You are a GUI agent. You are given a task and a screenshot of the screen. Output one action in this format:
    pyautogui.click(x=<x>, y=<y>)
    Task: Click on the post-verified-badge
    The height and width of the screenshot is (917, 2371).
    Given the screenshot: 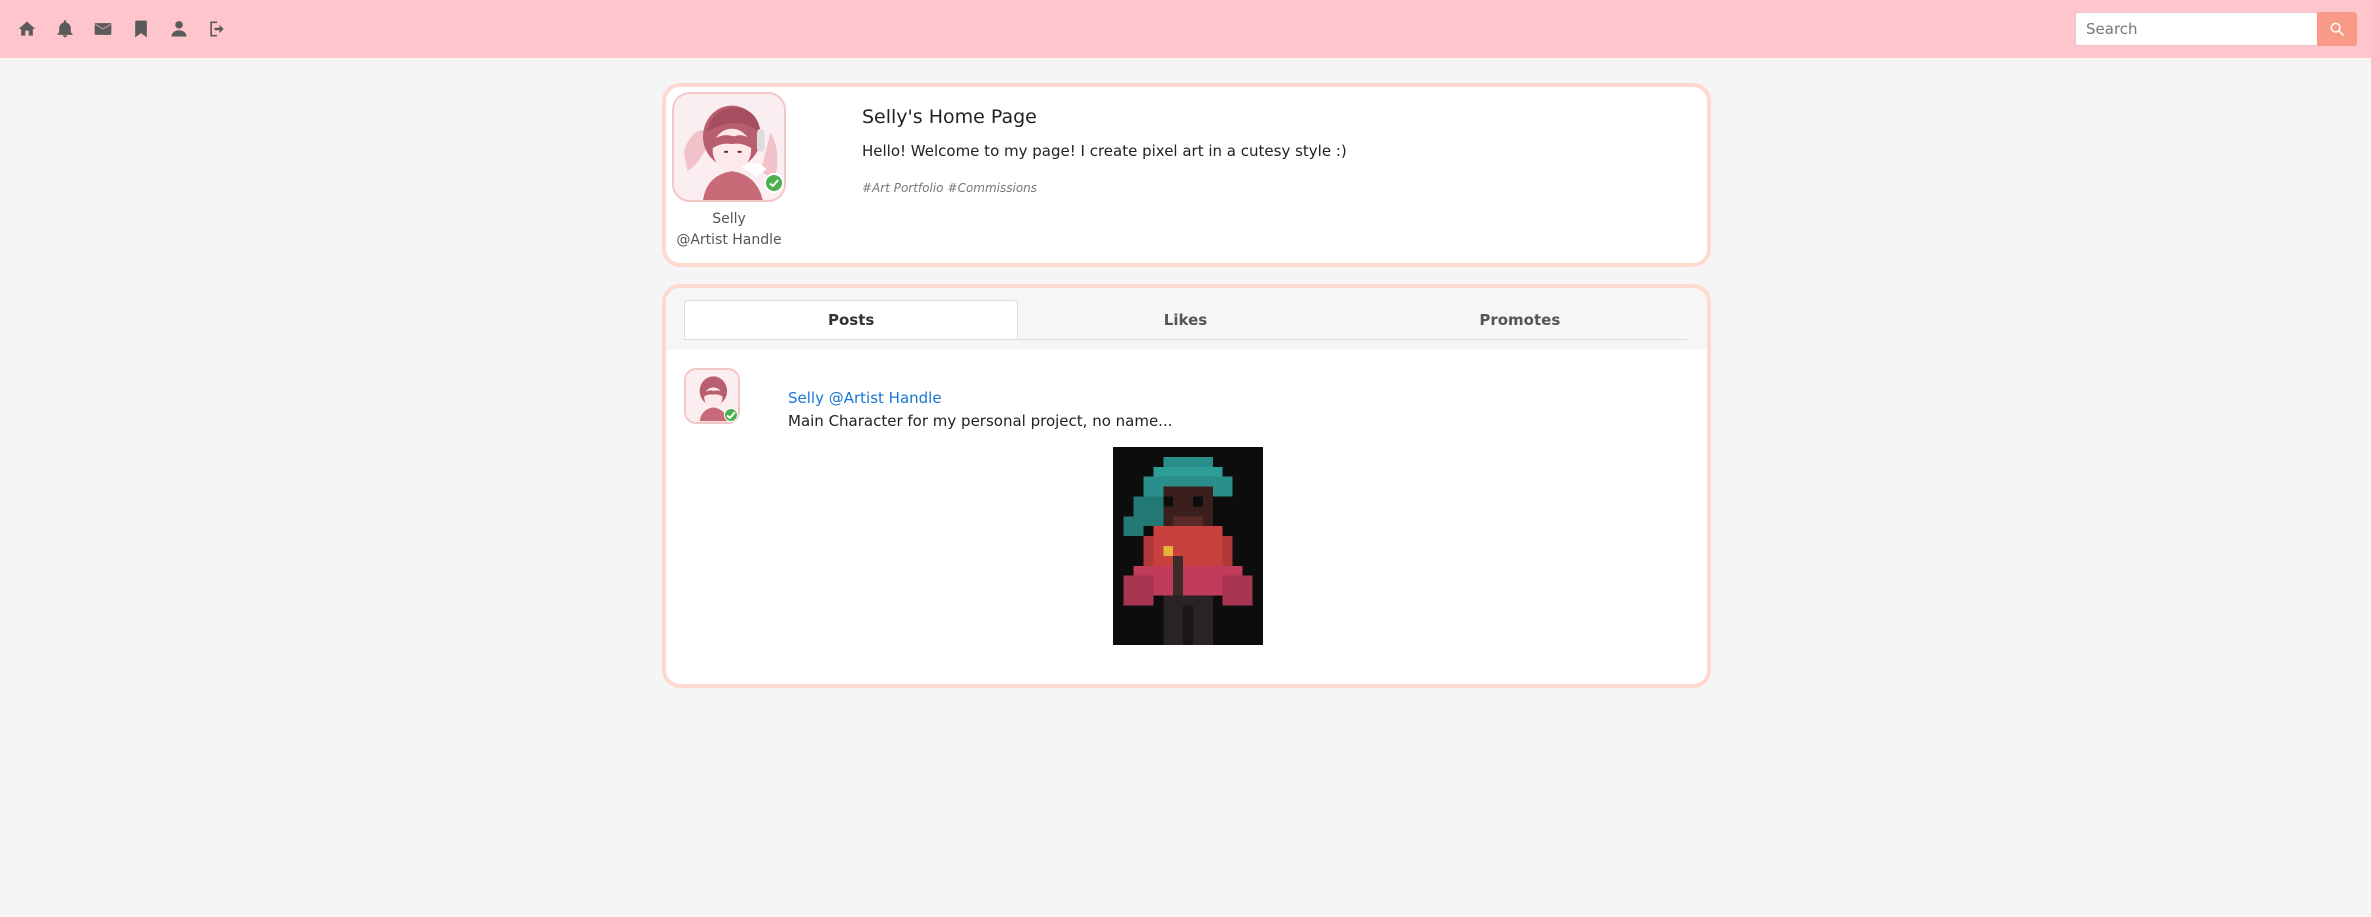 What is the action you would take?
    pyautogui.click(x=731, y=415)
    